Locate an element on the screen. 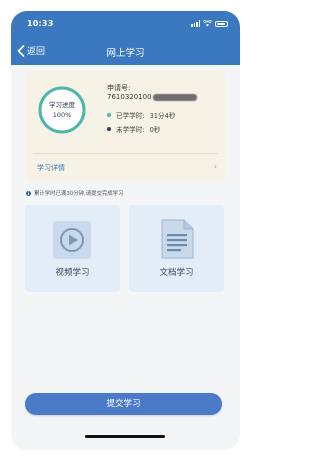  video-icon is located at coordinates (72, 240).